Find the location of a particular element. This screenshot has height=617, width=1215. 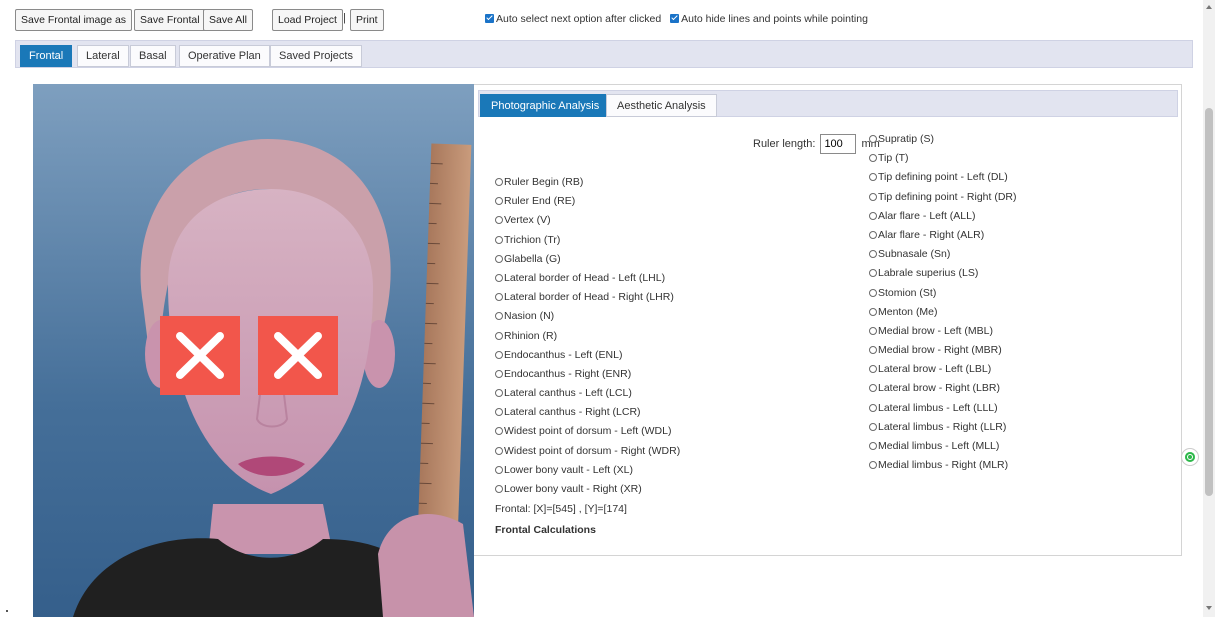

point-option-alar-flare-left-all: Alar flare - Left (ALL) is located at coordinates (943, 216).